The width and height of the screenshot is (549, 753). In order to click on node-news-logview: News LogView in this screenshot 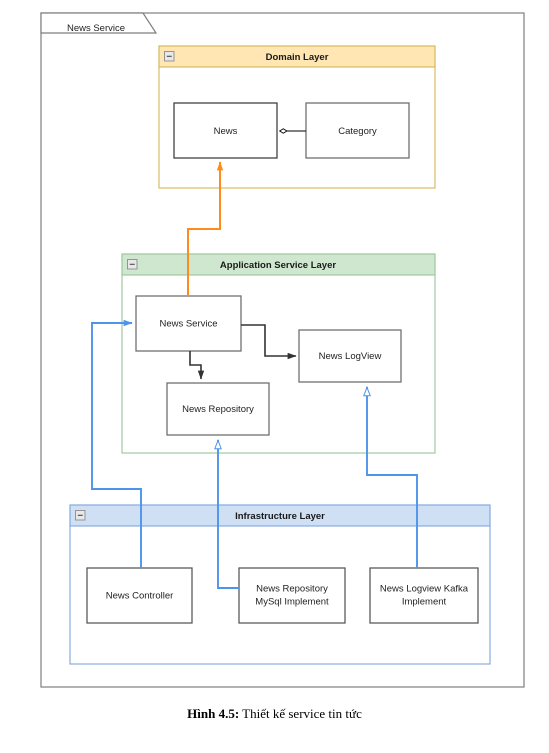, I will do `click(350, 356)`.